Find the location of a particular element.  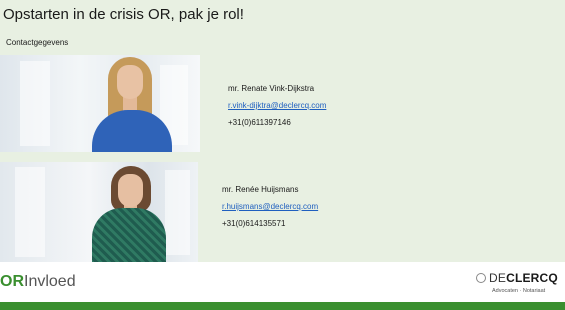

contact-email-link: r.vink-dijktra@declercq.com is located at coordinates (277, 105).